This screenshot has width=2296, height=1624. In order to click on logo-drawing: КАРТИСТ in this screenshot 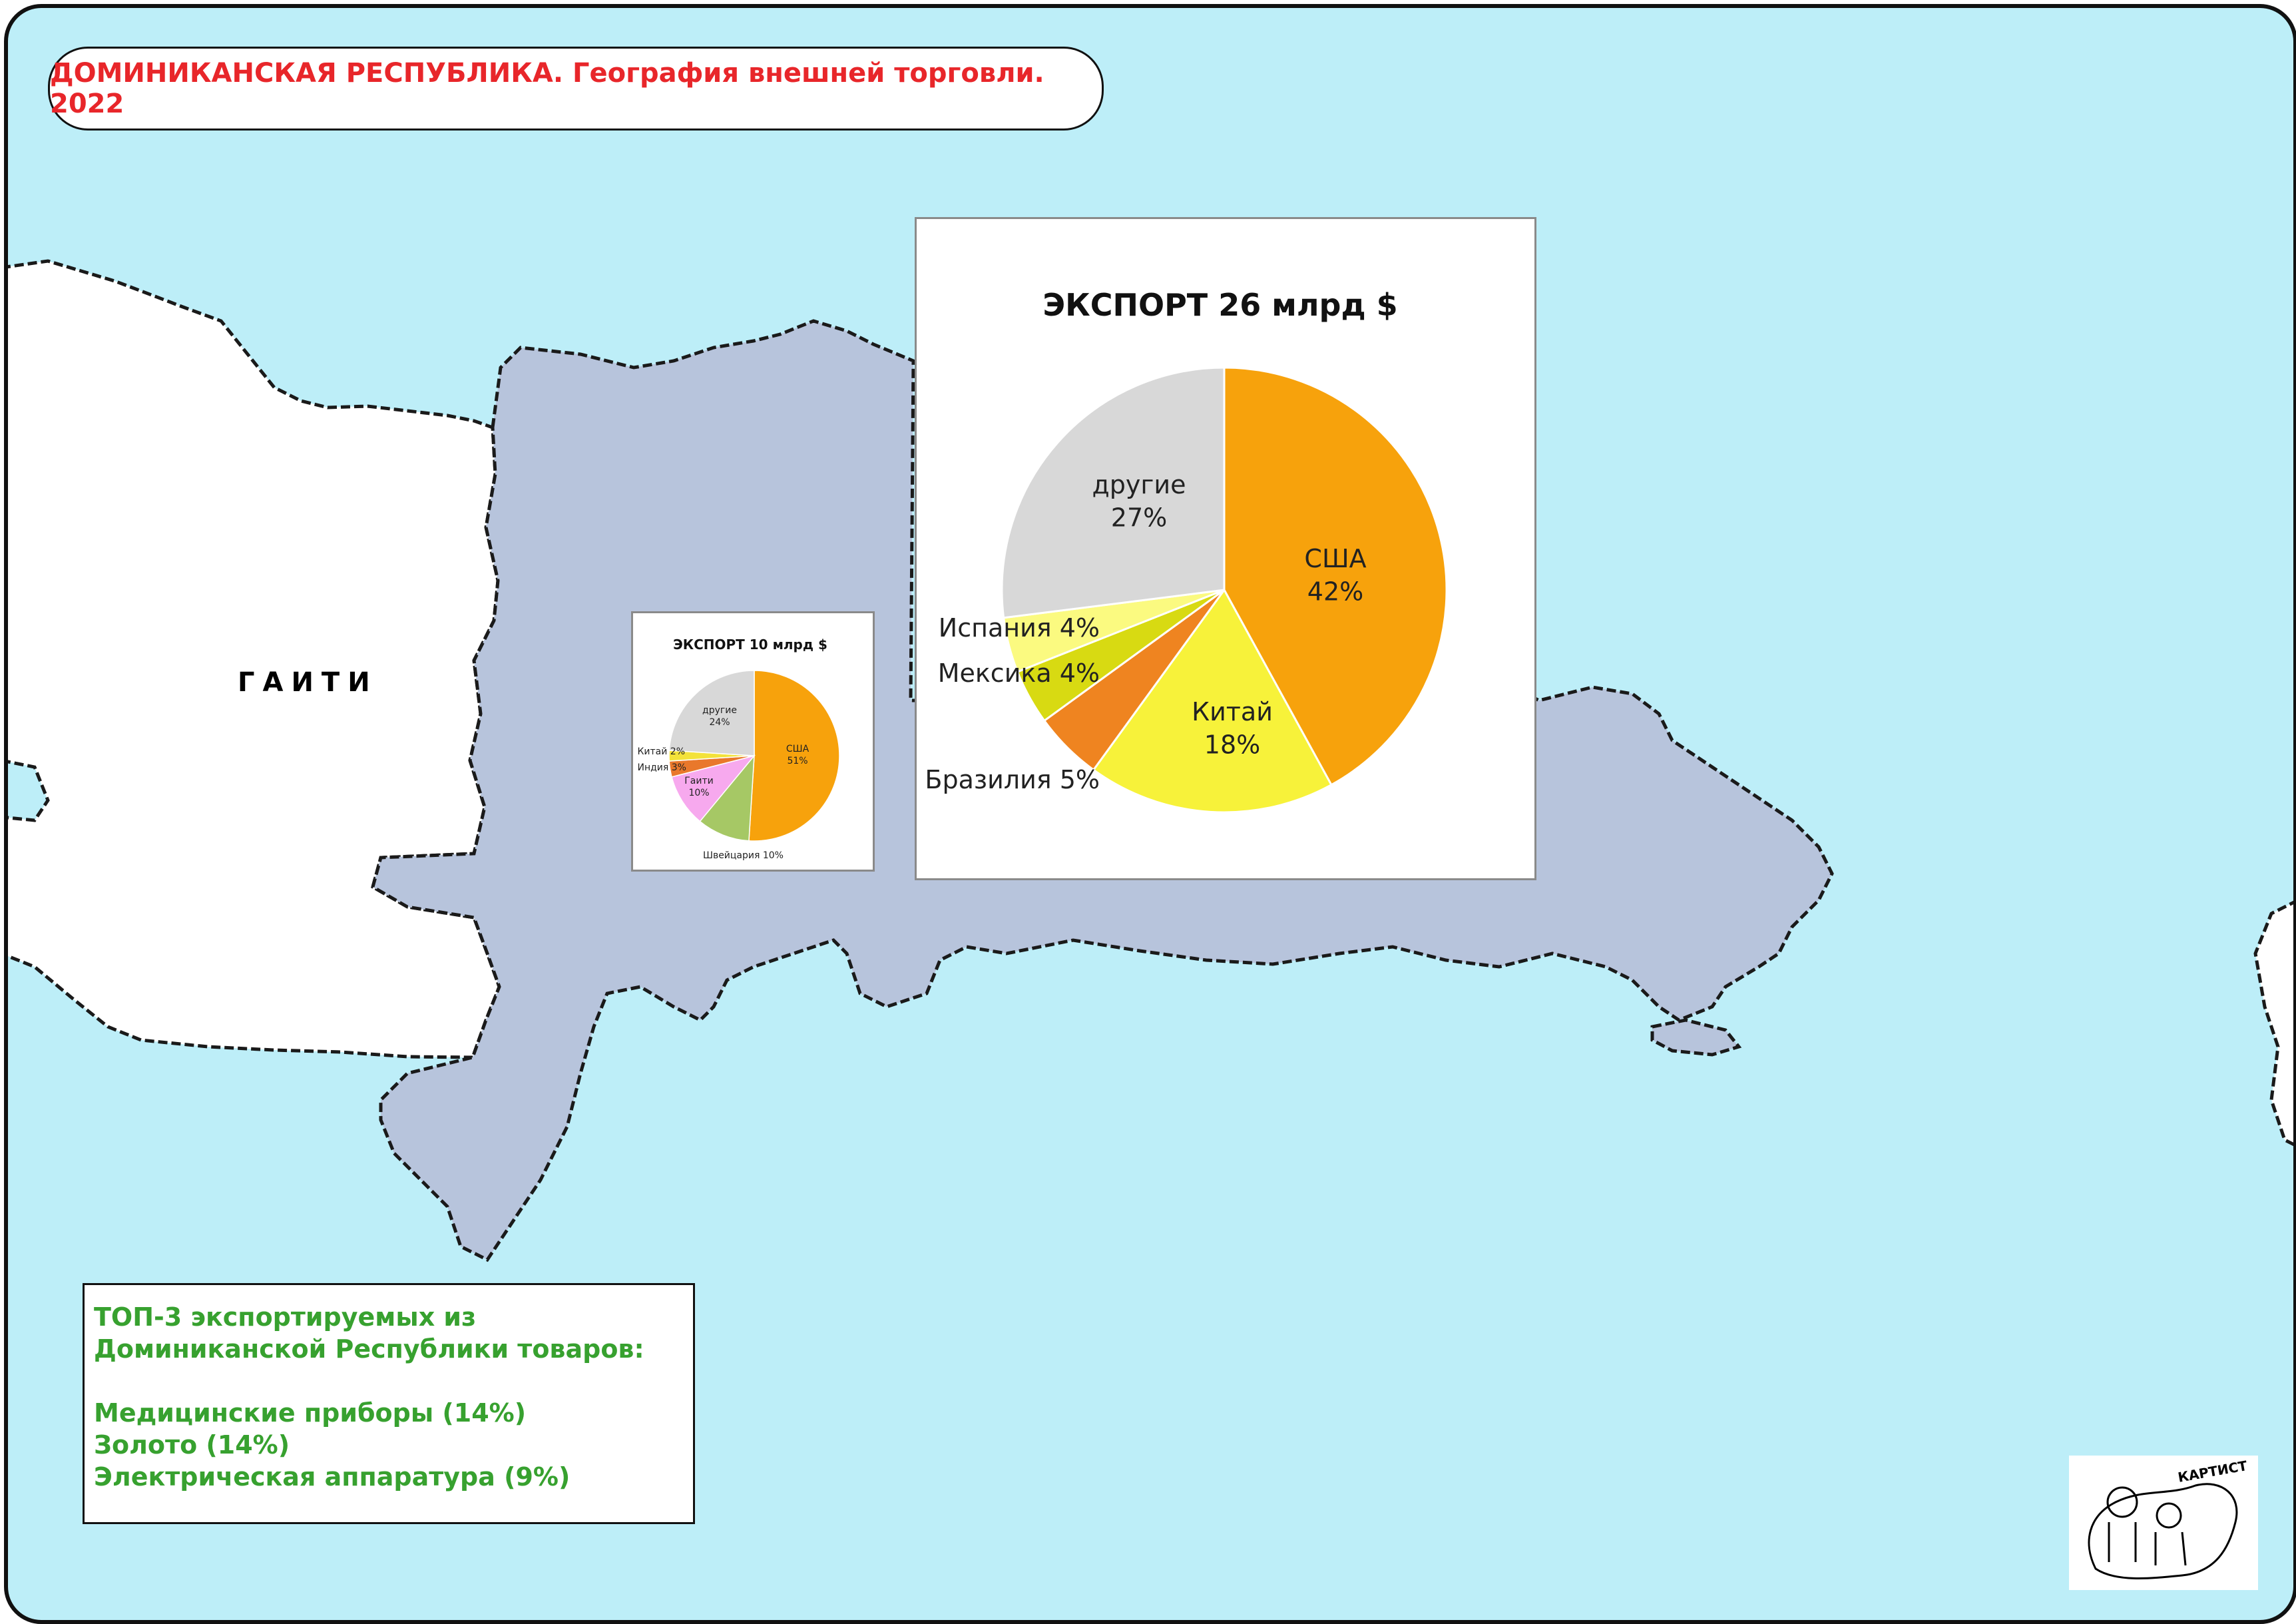, I will do `click(2168, 1518)`.